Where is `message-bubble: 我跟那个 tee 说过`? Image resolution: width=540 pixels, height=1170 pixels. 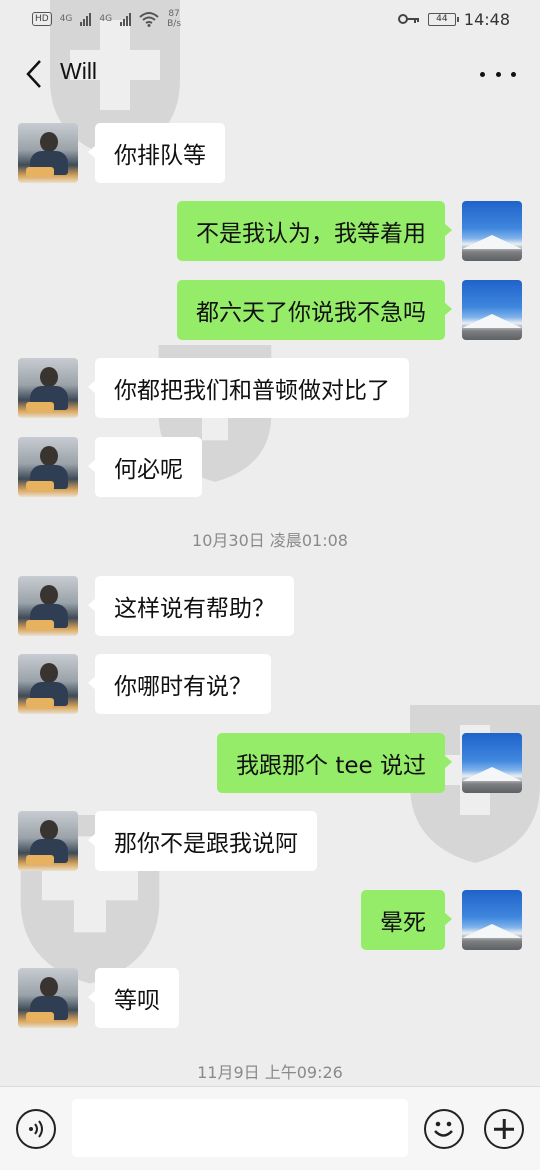
message-bubble: 我跟那个 tee 说过 is located at coordinates (334, 763).